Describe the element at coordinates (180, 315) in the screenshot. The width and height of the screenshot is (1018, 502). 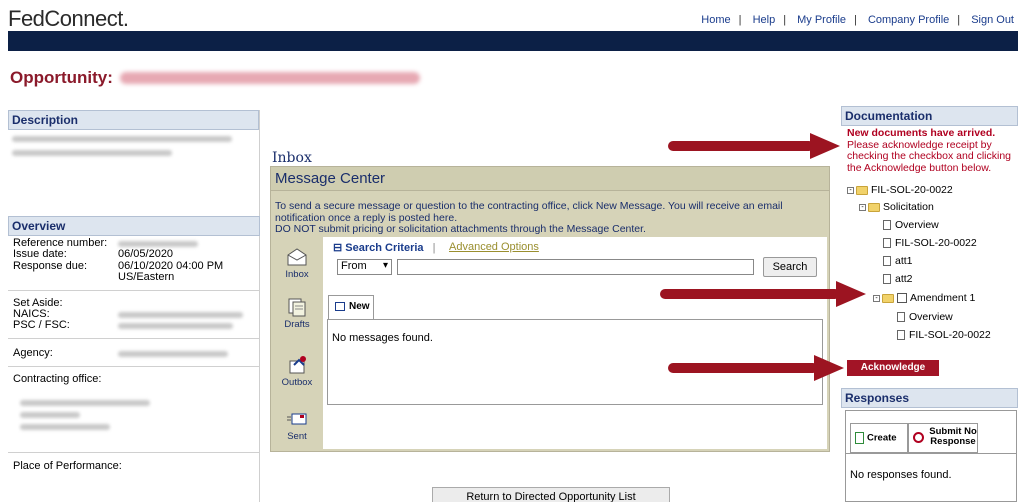
I see `naics-redacted` at that location.